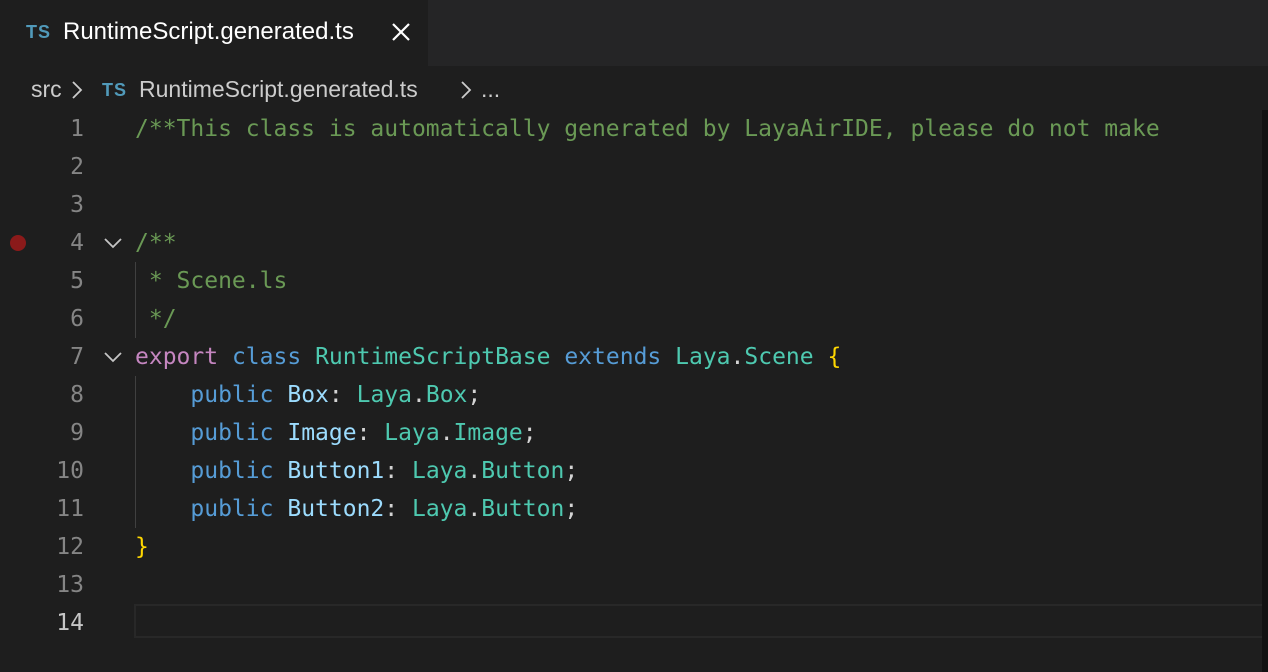  What do you see at coordinates (77, 433) in the screenshot?
I see `line-number: 9` at bounding box center [77, 433].